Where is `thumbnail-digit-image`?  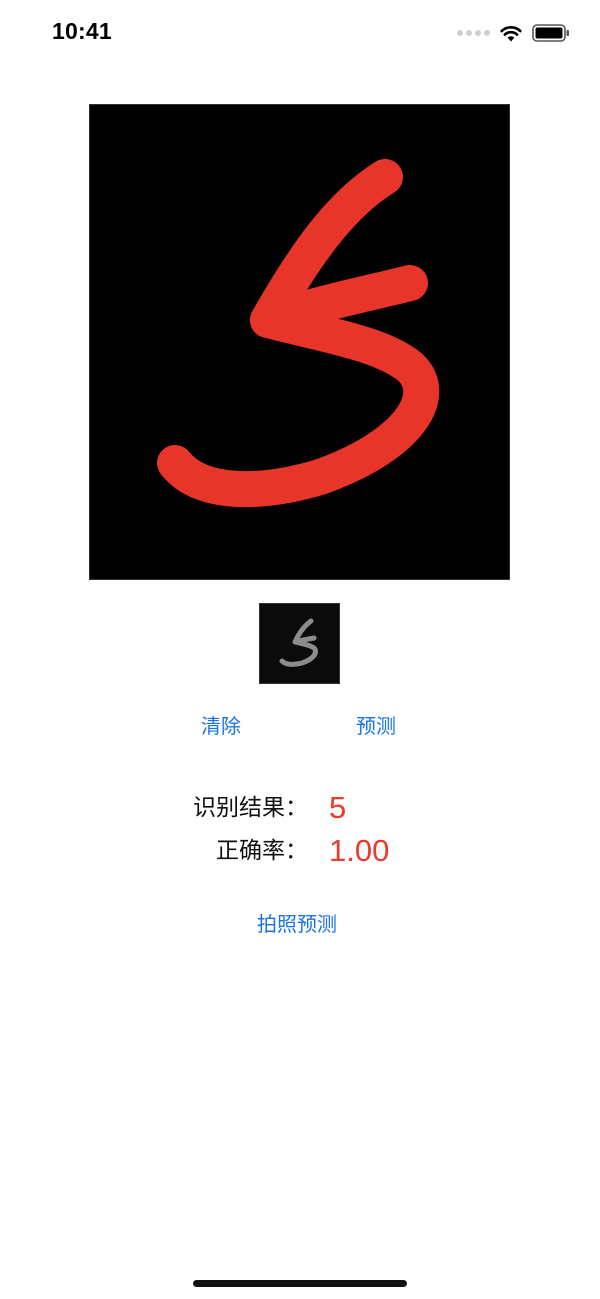 thumbnail-digit-image is located at coordinates (298, 642).